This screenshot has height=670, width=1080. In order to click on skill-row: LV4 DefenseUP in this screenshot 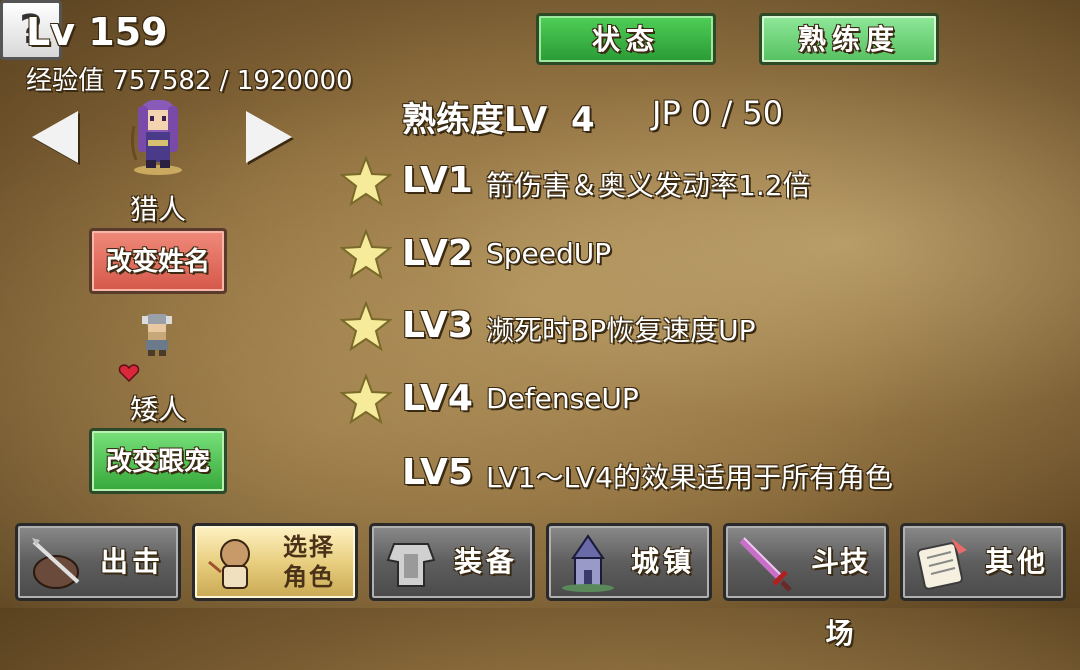, I will do `click(690, 402)`.